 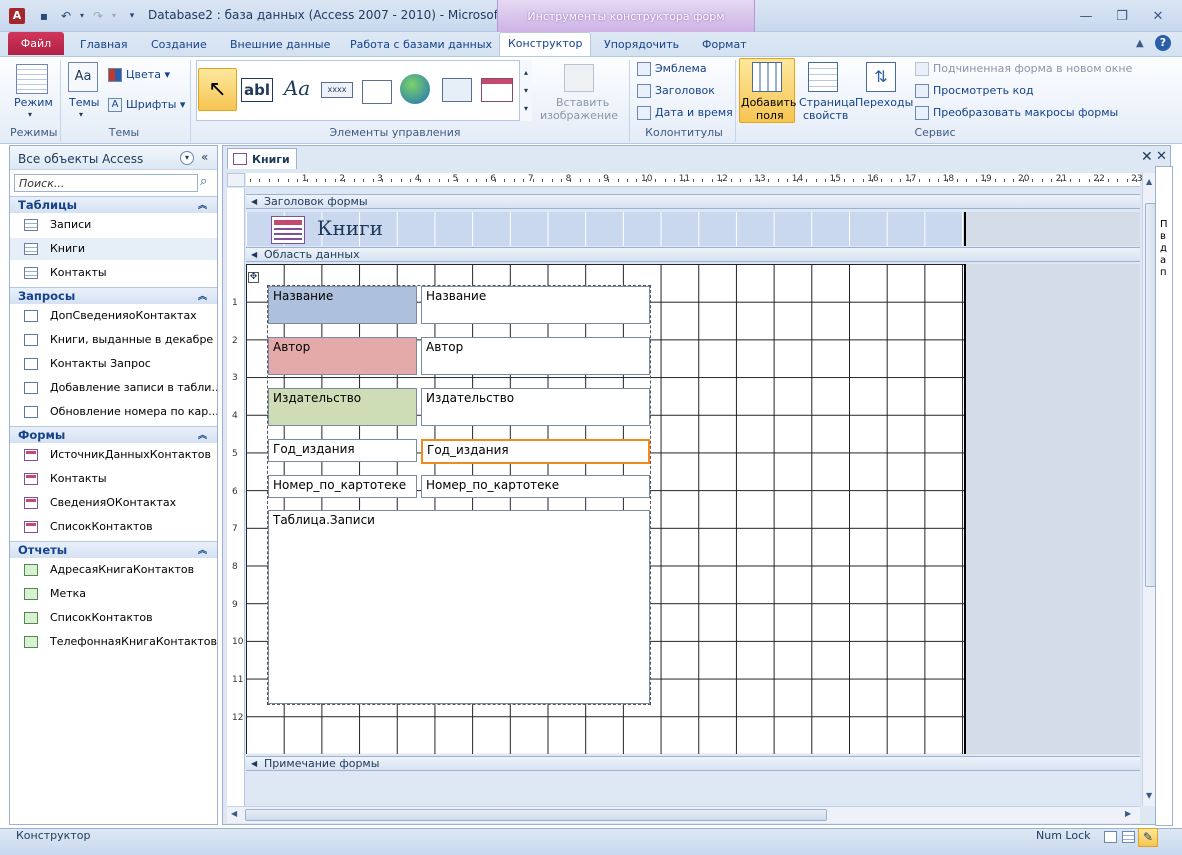 I want to click on close-icon: ✕, so click(x=1158, y=17).